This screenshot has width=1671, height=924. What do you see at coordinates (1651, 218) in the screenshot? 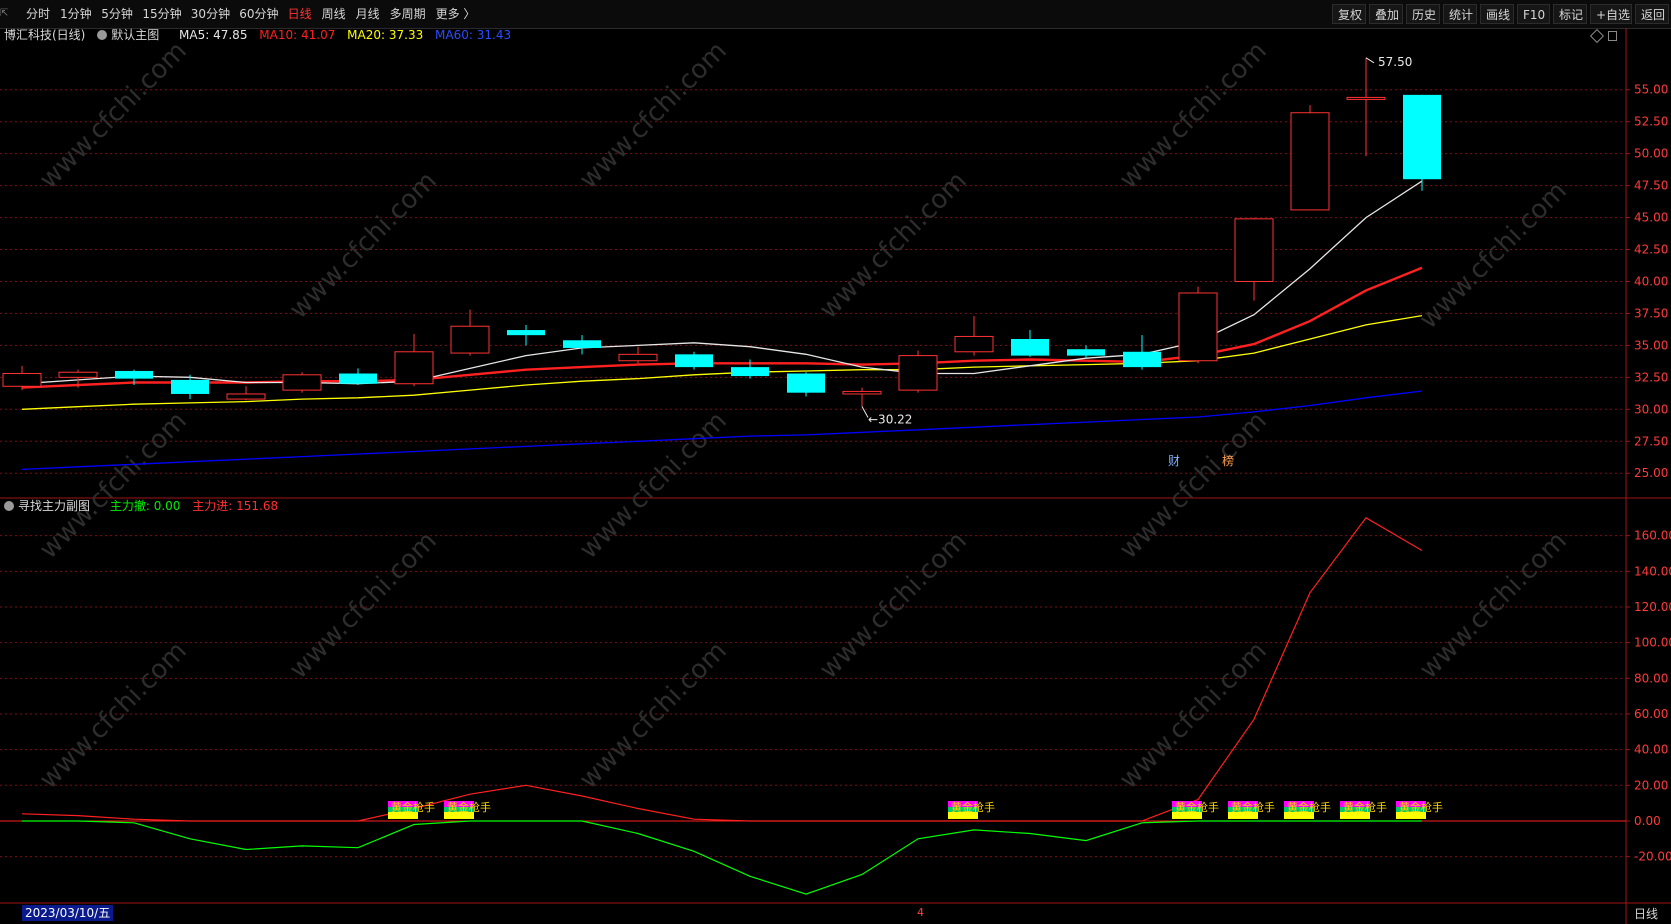
I see `y-tick-label: 45.00` at bounding box center [1651, 218].